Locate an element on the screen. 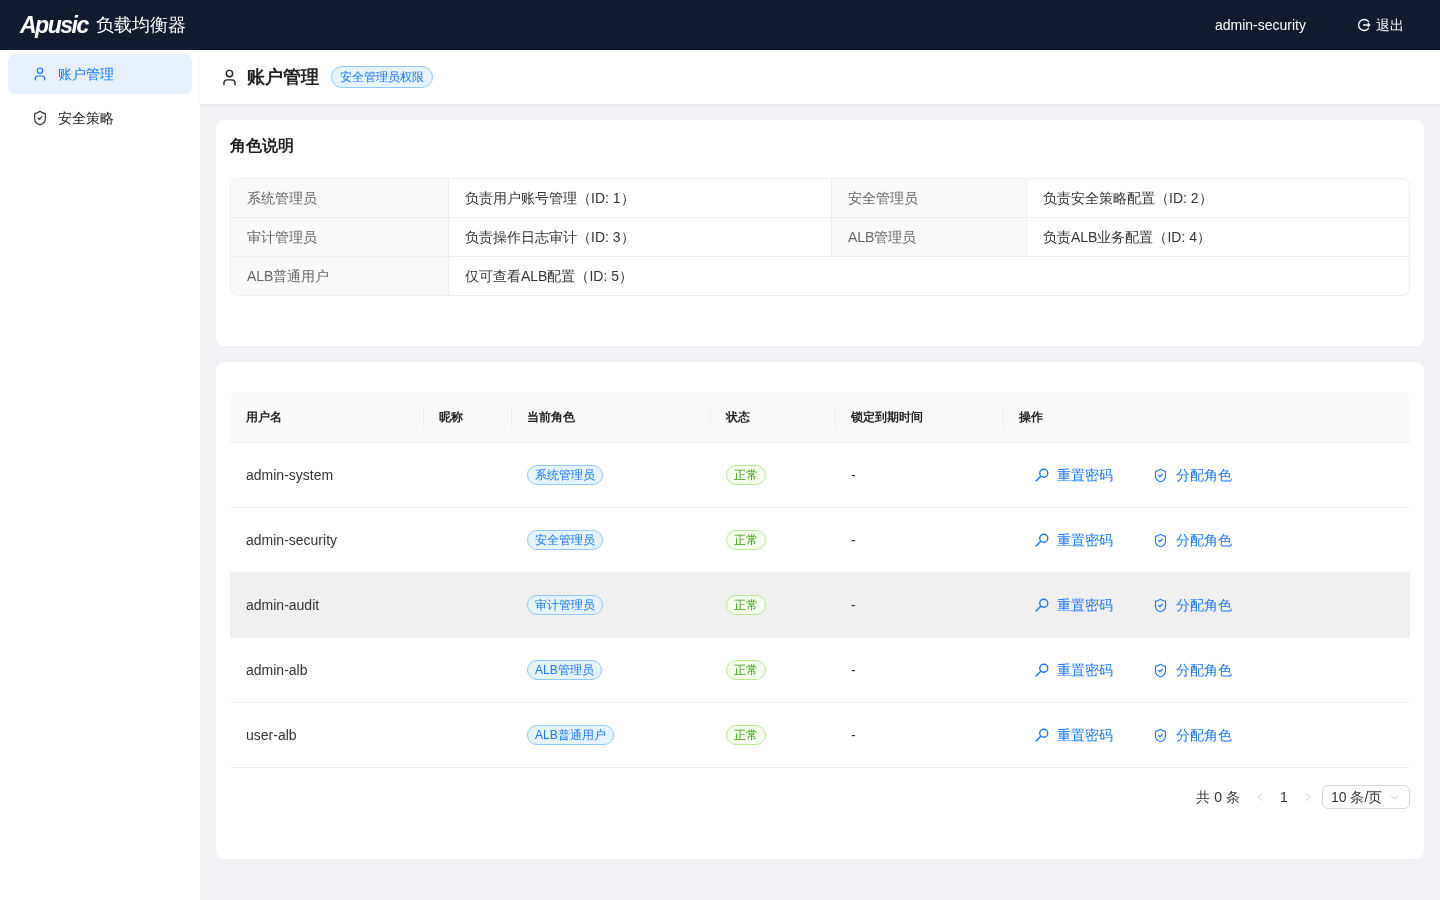 Image resolution: width=1440 pixels, height=900 pixels. role-name-cell: 系统管理员 is located at coordinates (340, 198).